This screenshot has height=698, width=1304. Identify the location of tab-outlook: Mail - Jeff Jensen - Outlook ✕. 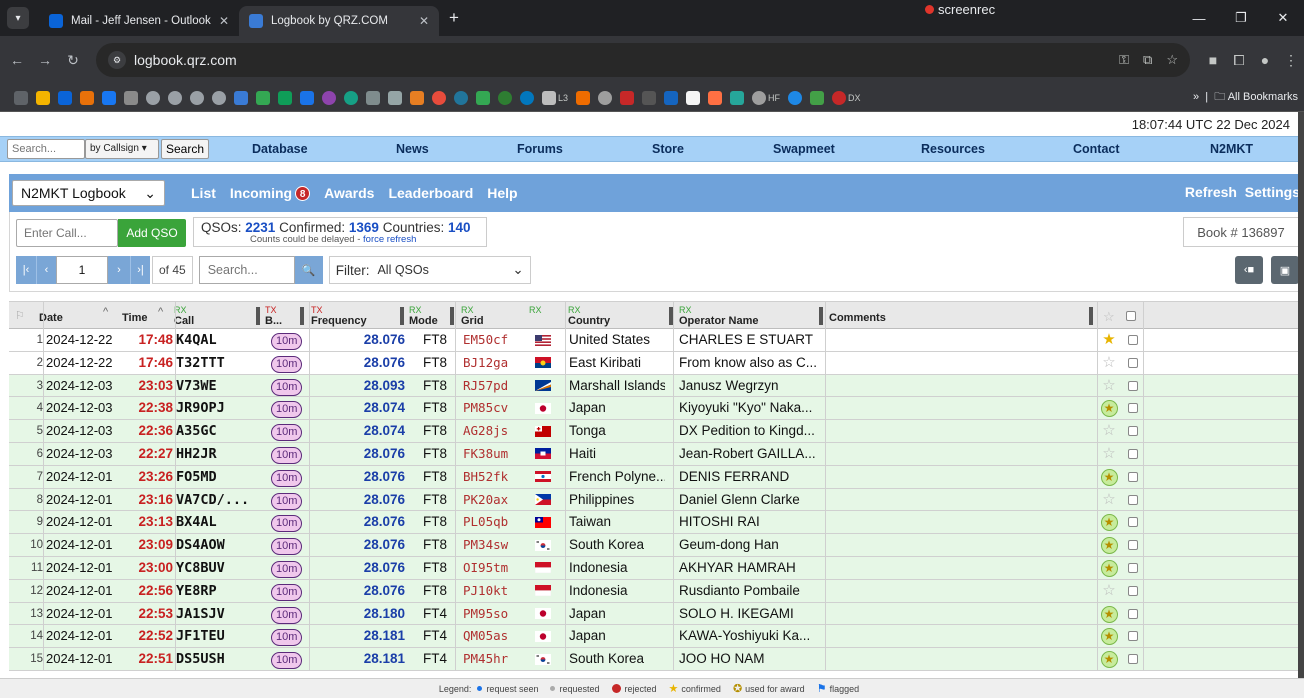
(139, 21).